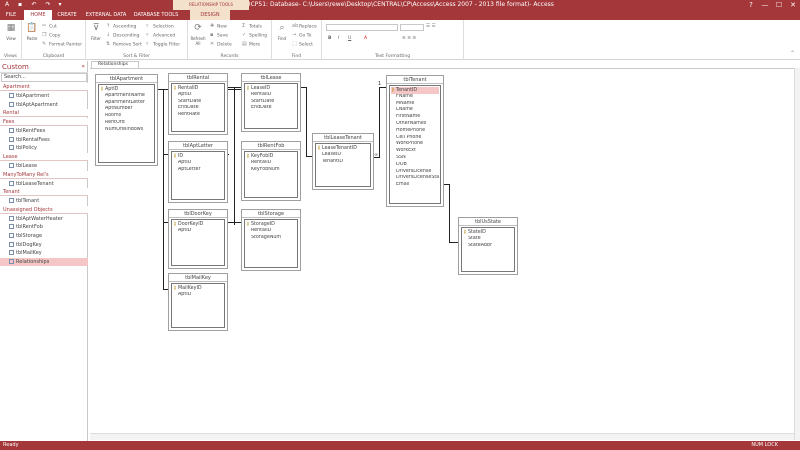  I want to click on nav-object-item: tblAptWaterHeater, so click(44, 219).